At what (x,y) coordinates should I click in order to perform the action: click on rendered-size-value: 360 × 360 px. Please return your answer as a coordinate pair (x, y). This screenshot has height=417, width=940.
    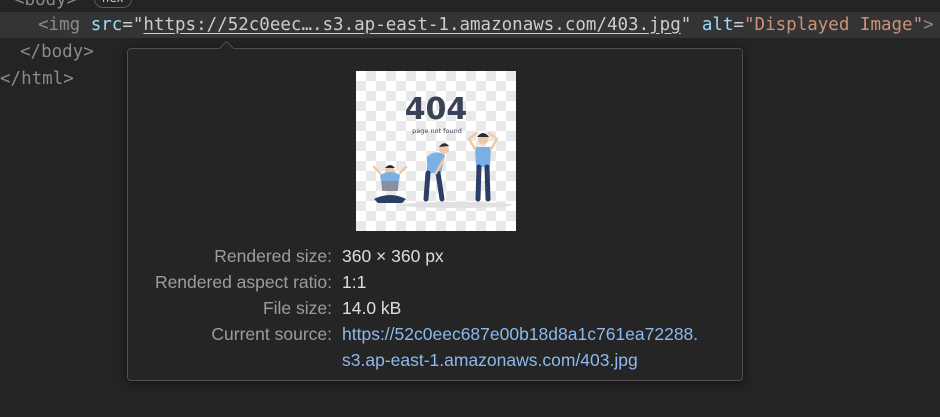
    Looking at the image, I should click on (393, 256).